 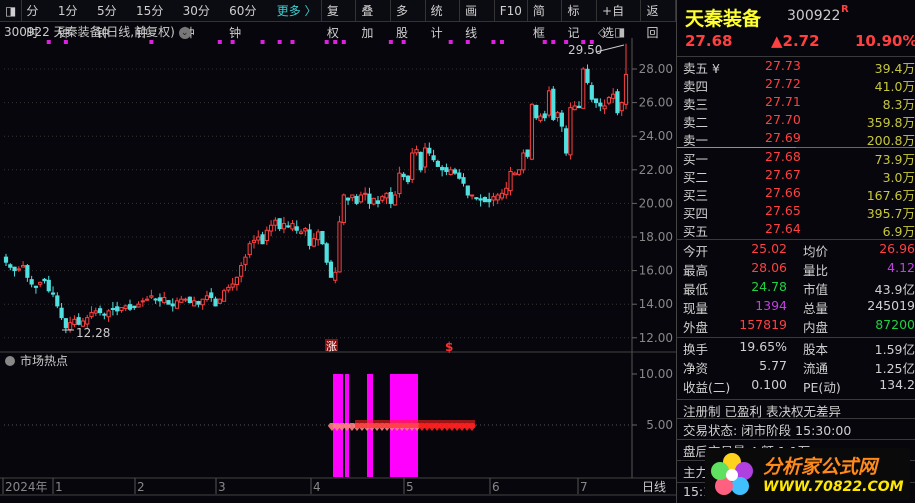 I want to click on quote-row: 交易状态: 闭市阶段 15:30:00, so click(x=799, y=429).